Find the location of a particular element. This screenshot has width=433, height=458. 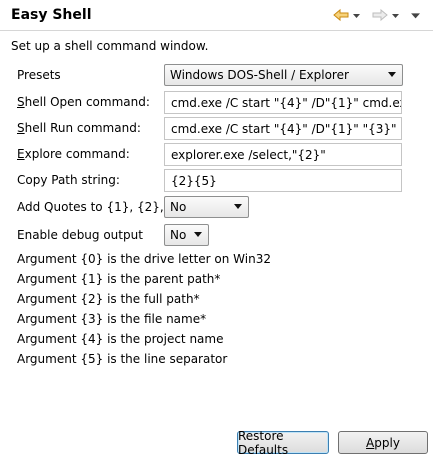

explore-label-text: xplore command: is located at coordinates (77, 154).